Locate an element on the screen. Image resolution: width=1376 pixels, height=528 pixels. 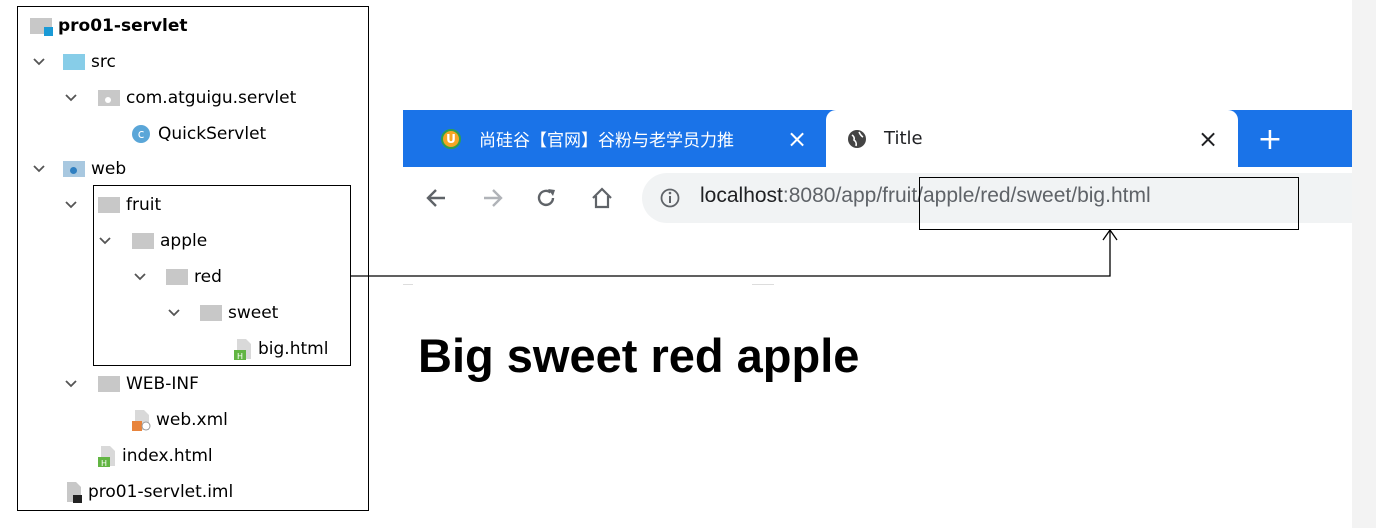
scrollbar-track is located at coordinates (1364, 264).